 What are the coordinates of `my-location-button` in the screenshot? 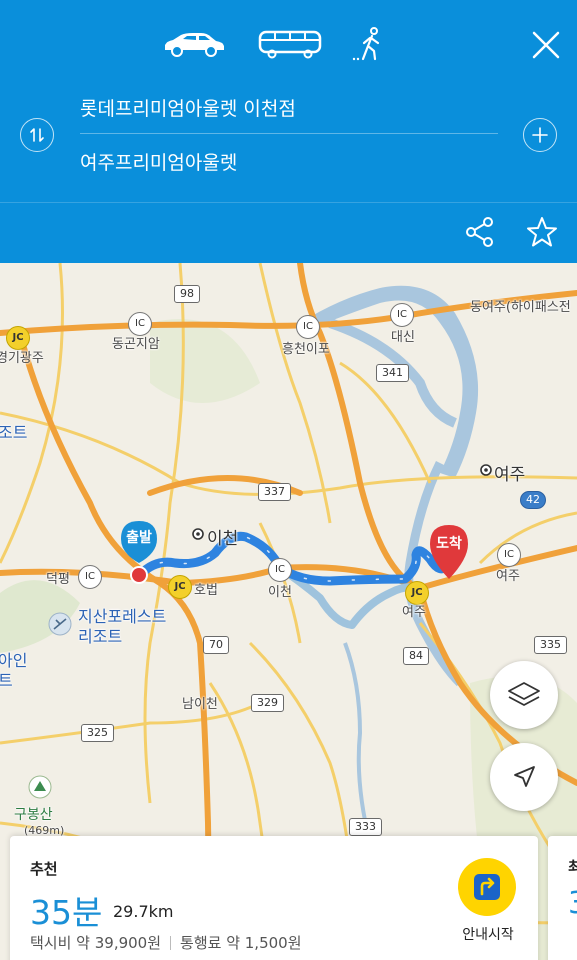 It's located at (524, 777).